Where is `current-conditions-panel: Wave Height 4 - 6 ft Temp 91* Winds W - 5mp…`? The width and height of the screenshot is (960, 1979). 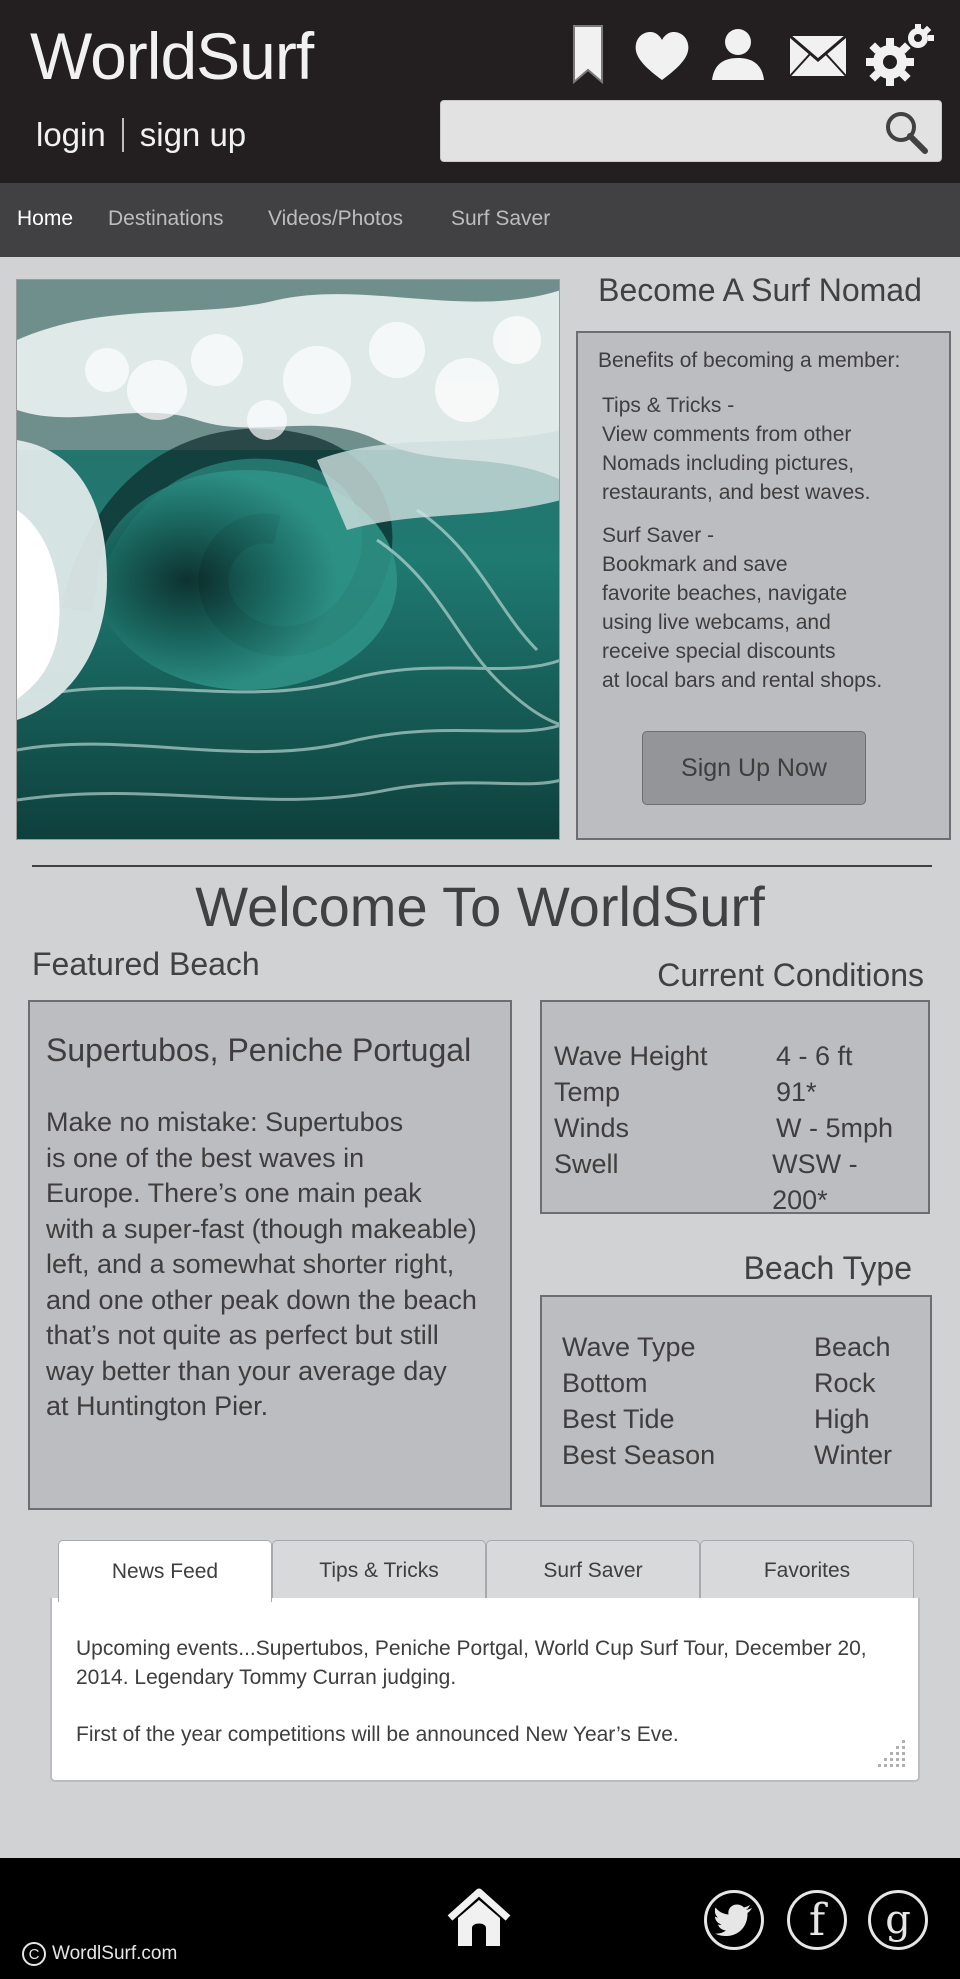
current-conditions-panel: Wave Height 4 - 6 ft Temp 91* Winds W - 5mp… is located at coordinates (735, 1107).